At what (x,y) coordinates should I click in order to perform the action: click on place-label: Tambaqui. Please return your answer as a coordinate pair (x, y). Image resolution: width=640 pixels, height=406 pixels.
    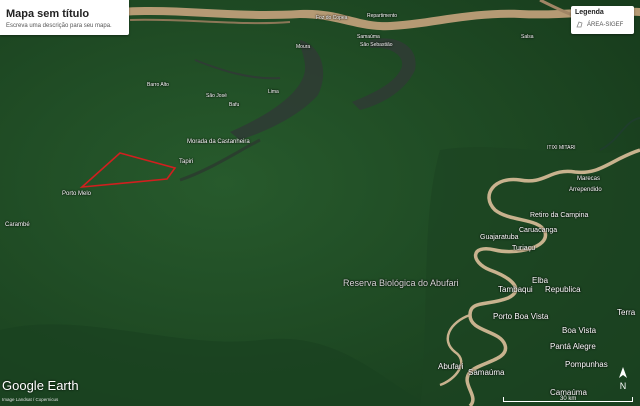
    Looking at the image, I should click on (515, 289).